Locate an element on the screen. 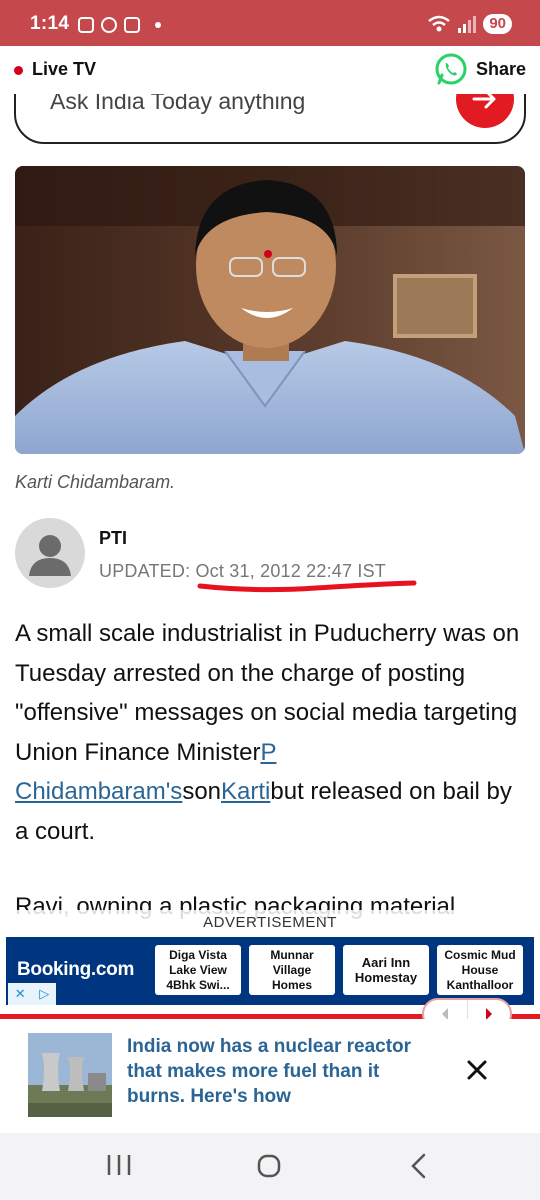 This screenshot has width=540, height=1200. recent-apps-icon is located at coordinates (119, 1165).